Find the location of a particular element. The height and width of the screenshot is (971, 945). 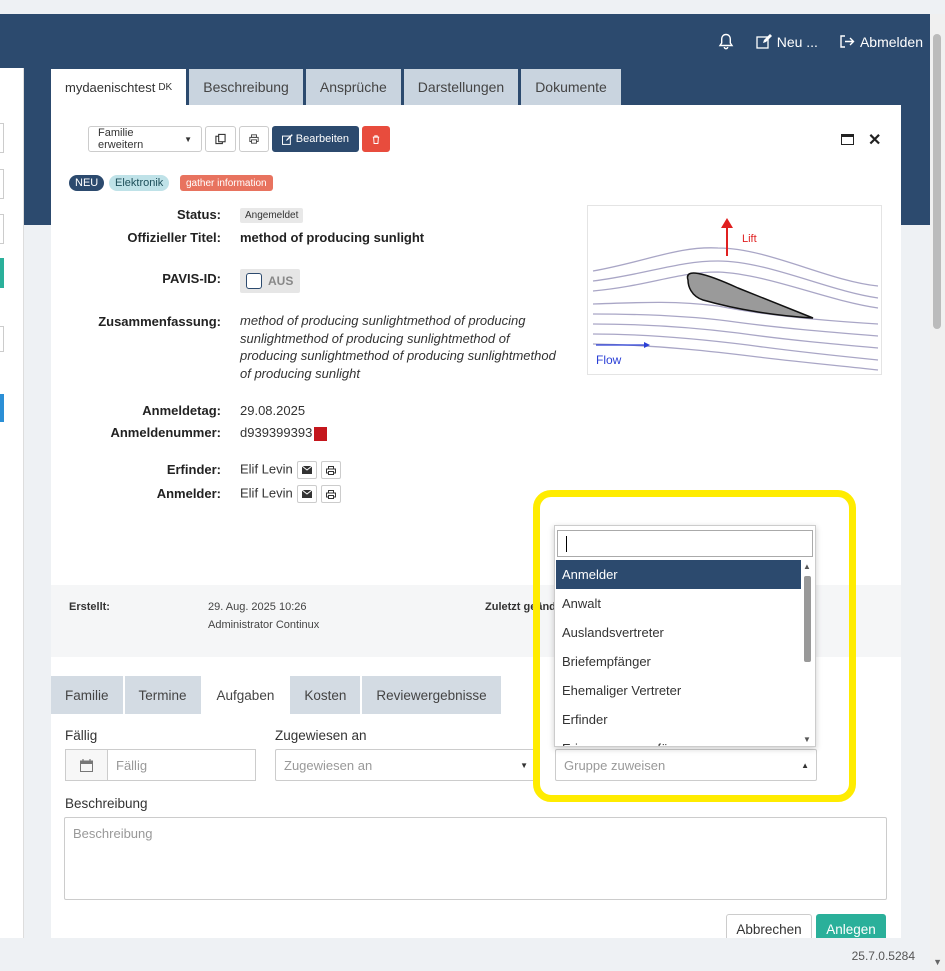

title-label: Offizieller Titel: is located at coordinates (174, 237).